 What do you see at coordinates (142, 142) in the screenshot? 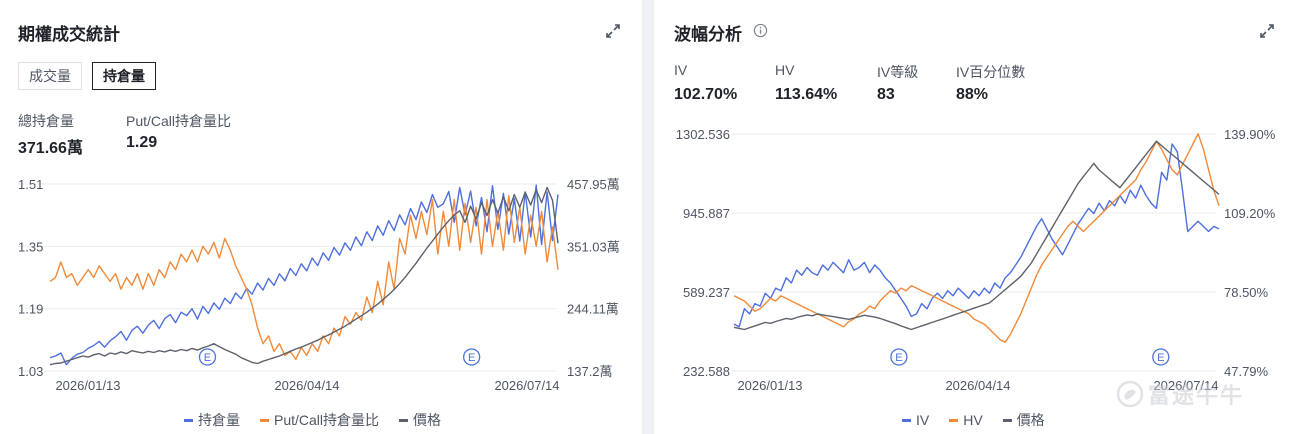
I see `put-call-ratio-value: 1.29` at bounding box center [142, 142].